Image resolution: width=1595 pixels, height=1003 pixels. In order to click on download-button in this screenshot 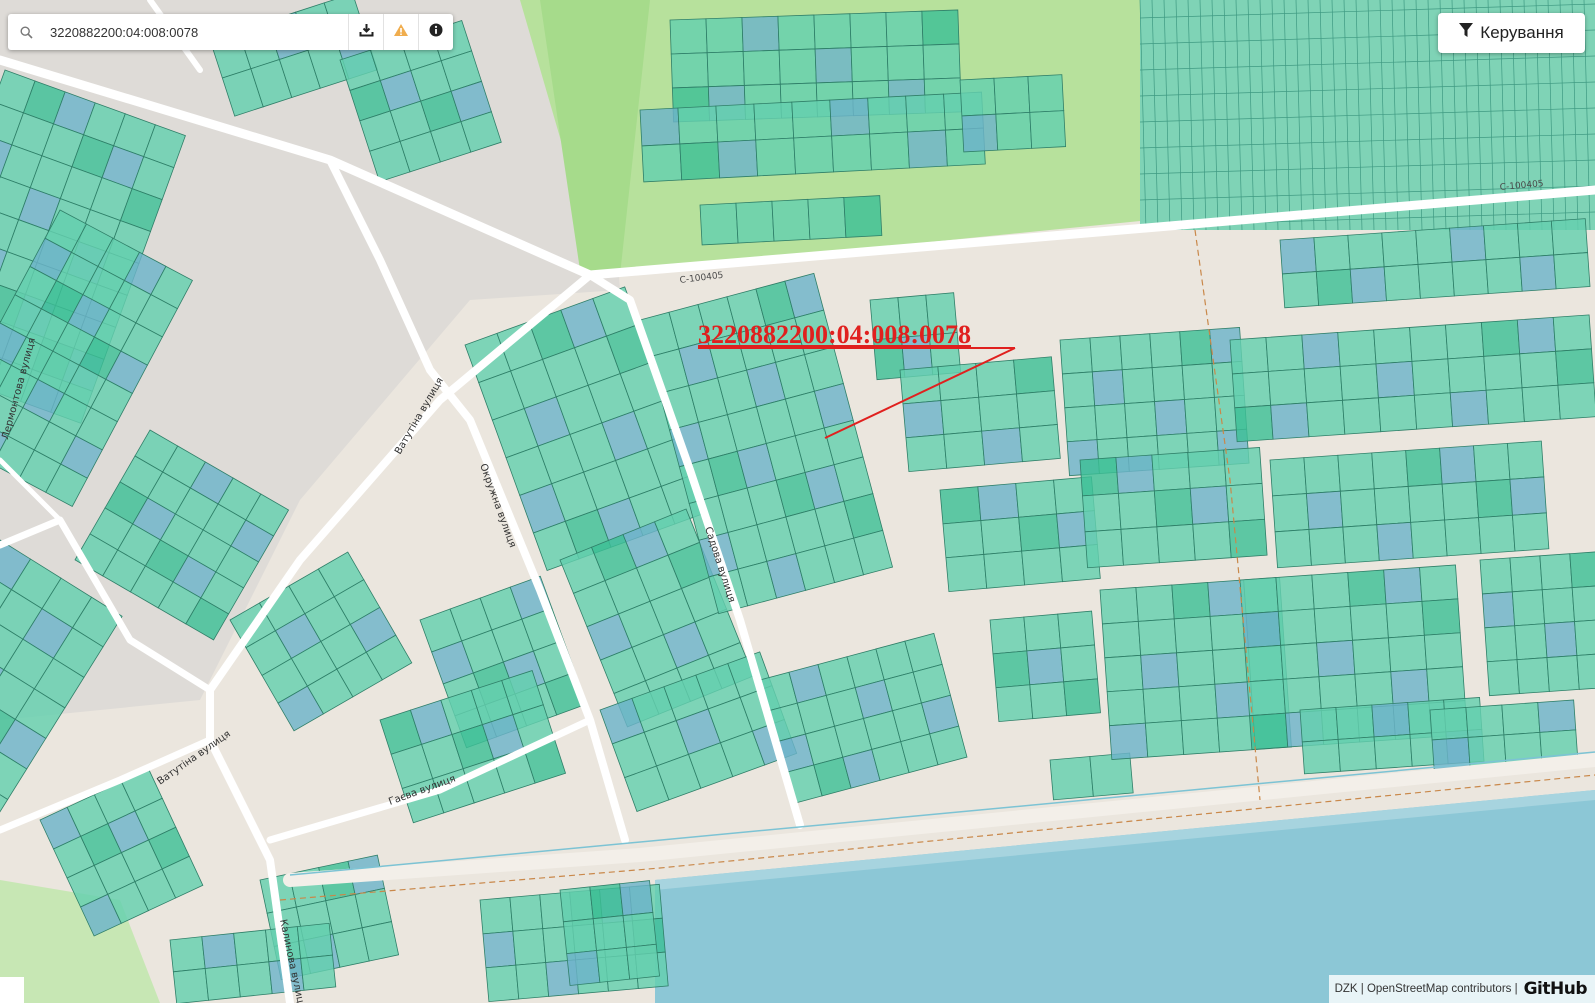, I will do `click(365, 32)`.